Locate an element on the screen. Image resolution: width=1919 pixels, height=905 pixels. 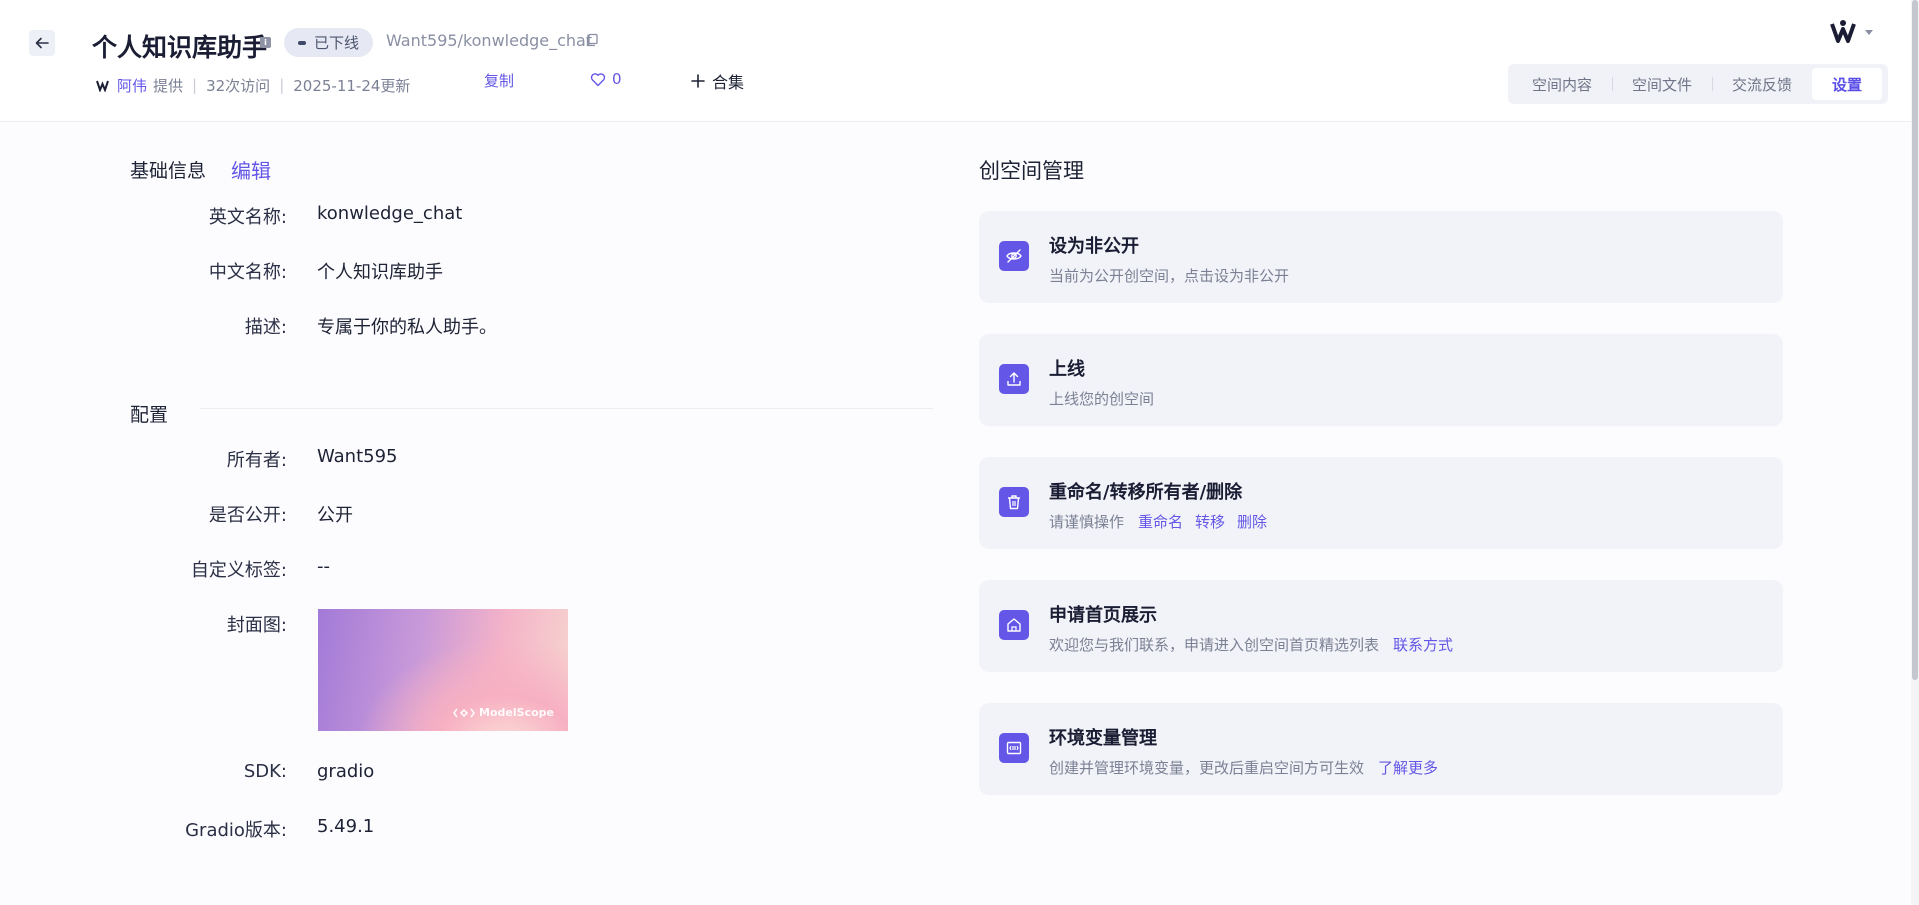
card-description: 当前为公开创空间，点击设为非公开 is located at coordinates (1169, 275).